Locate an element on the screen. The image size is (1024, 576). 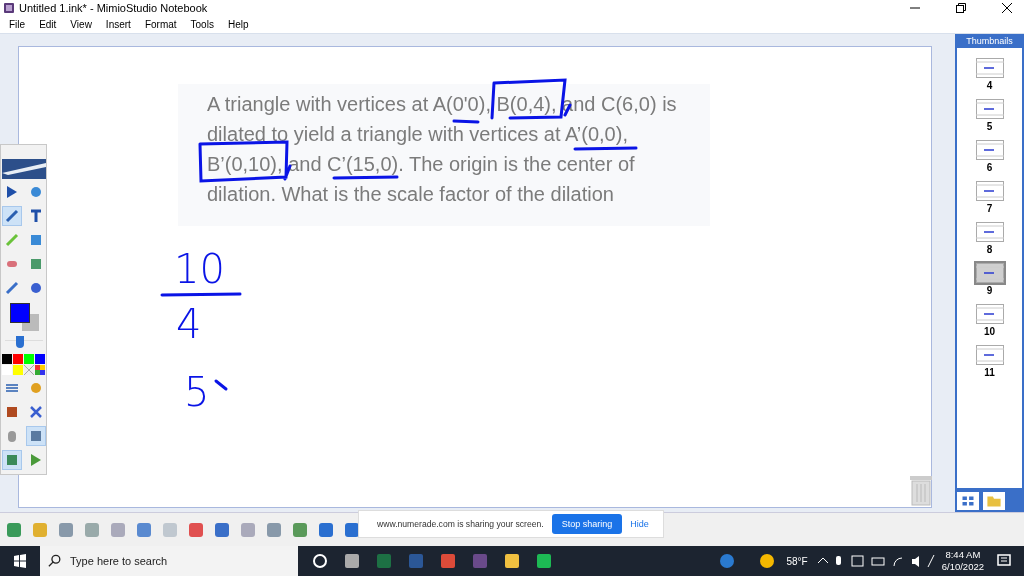
pen-icon is located at coordinates (11, 215).